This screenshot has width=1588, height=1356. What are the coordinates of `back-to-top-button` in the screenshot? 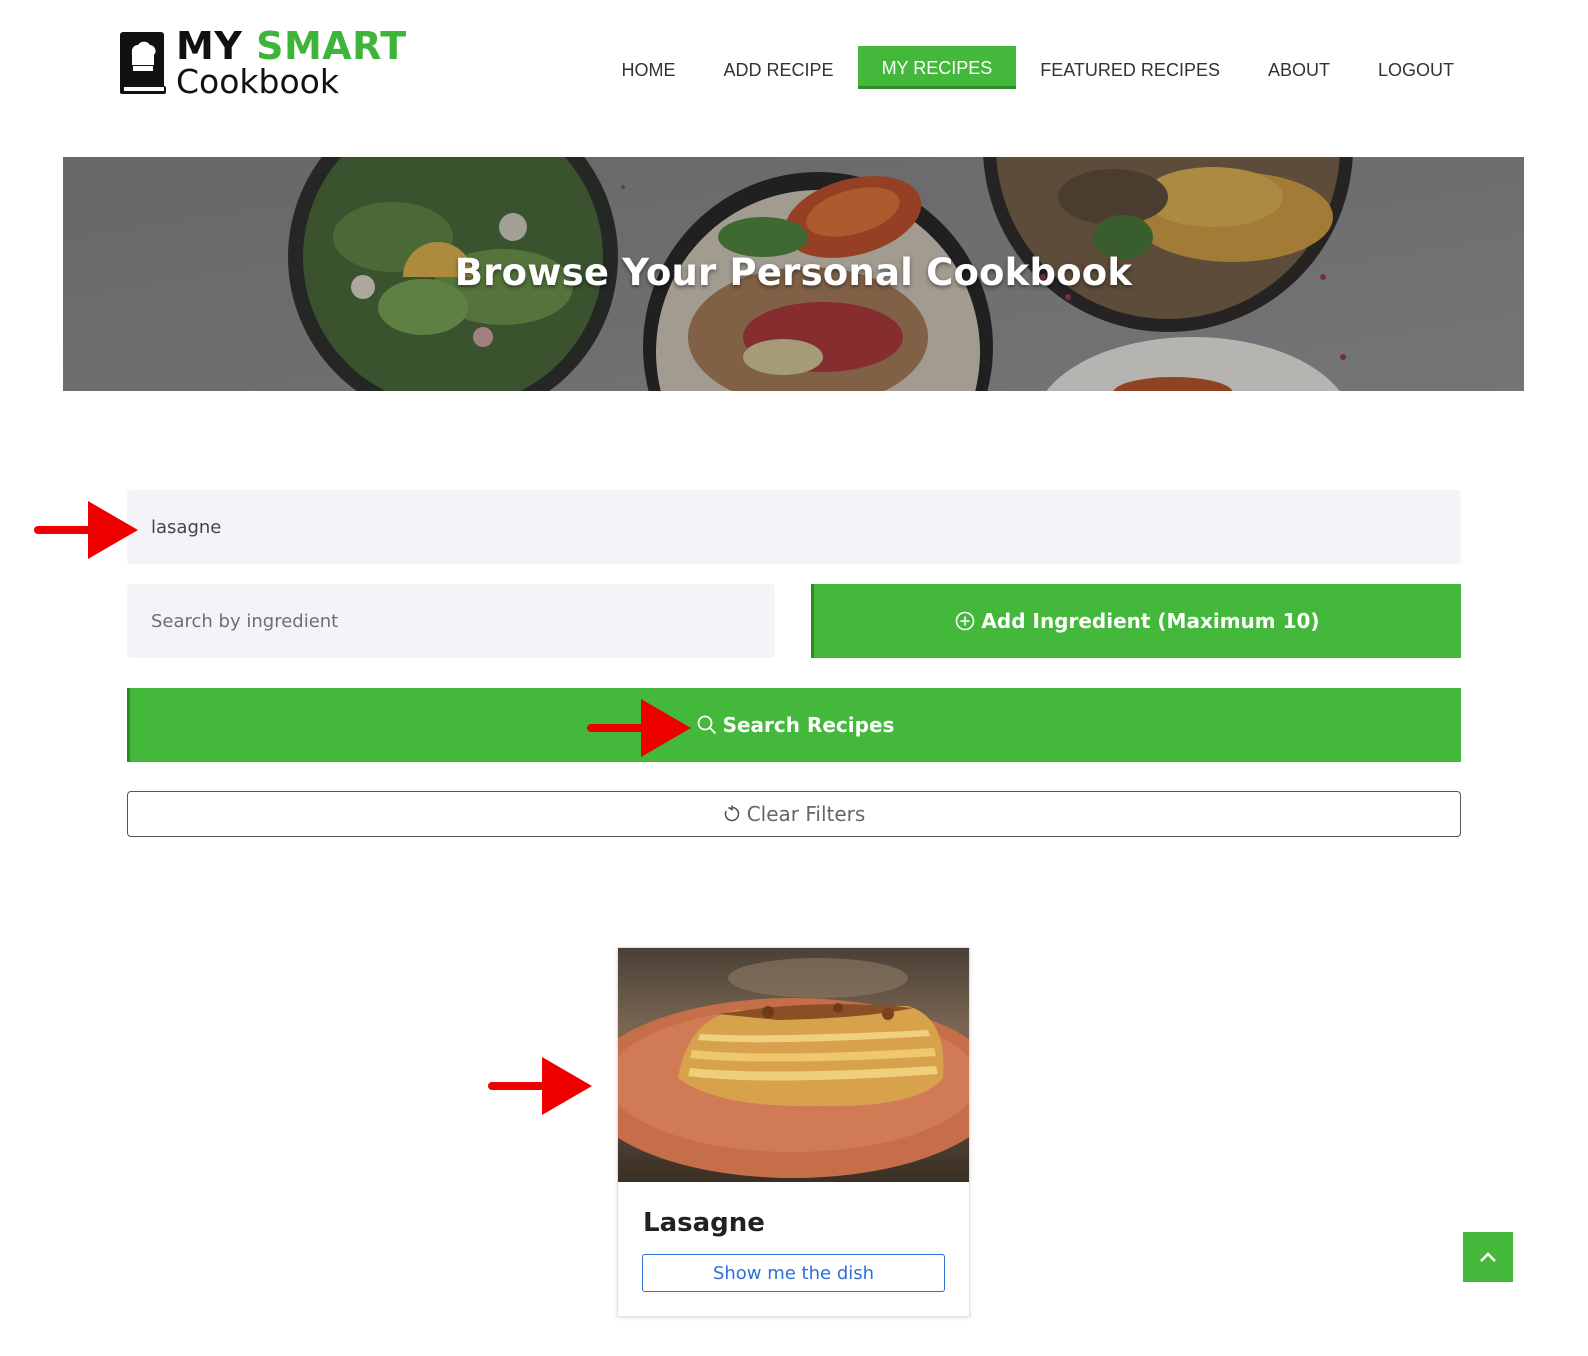 It's located at (1488, 1257).